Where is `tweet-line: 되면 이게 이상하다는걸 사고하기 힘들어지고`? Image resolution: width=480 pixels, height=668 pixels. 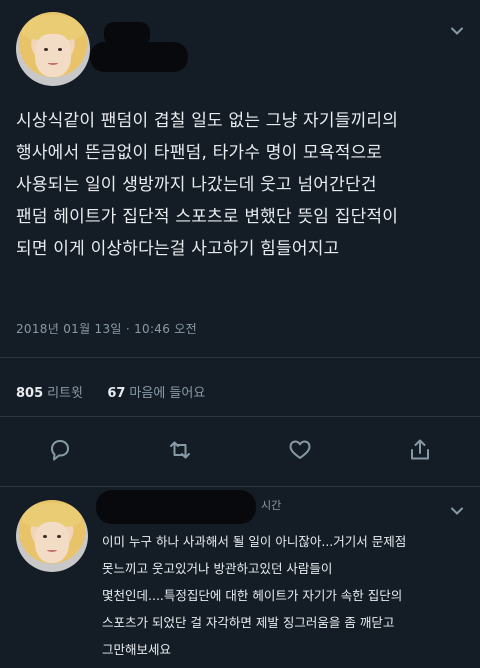 tweet-line: 되면 이게 이상하다는걸 사고하기 힘들어지고 is located at coordinates (178, 249).